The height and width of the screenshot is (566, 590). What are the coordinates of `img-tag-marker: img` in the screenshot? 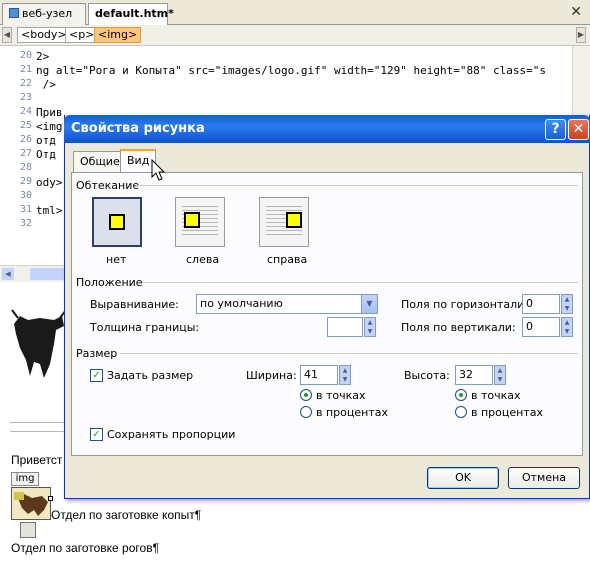 It's located at (25, 479).